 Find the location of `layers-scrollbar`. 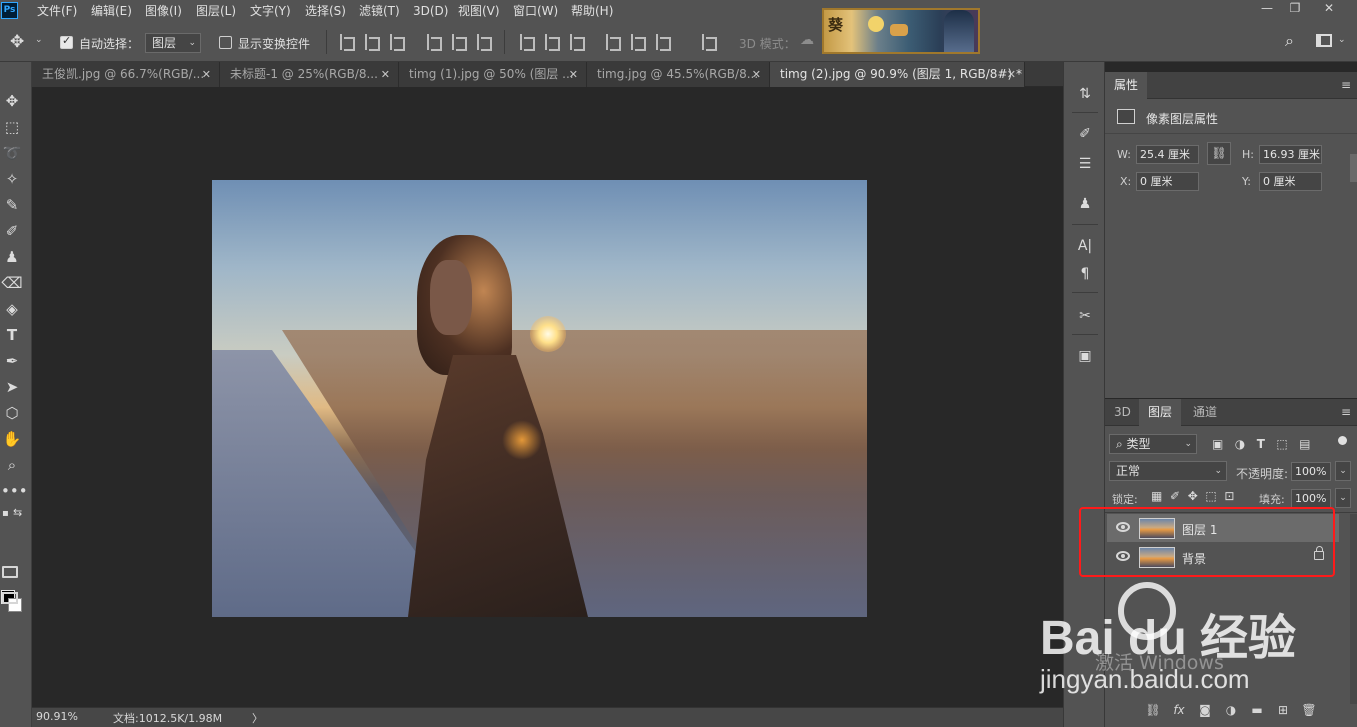

layers-scrollbar is located at coordinates (1353, 609).